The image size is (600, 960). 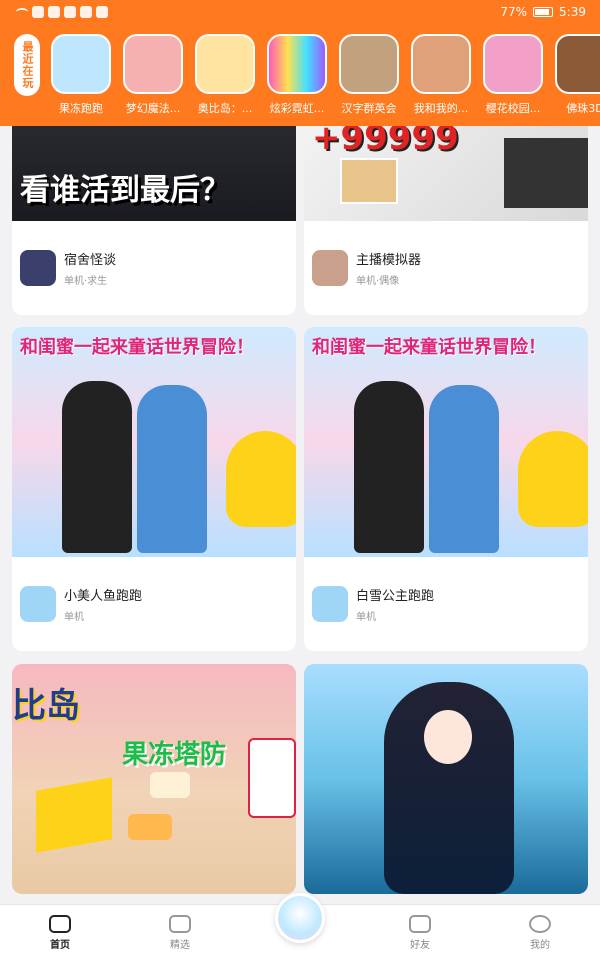 I want to click on nav-featured: 精选, so click(x=180, y=932).